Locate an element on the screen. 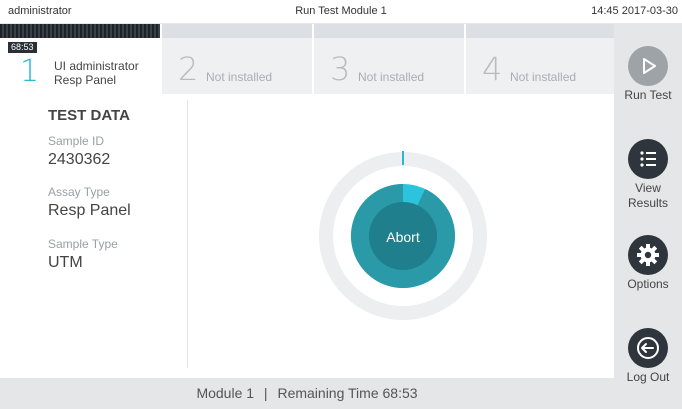 This screenshot has height=409, width=682. panel-divider is located at coordinates (187, 234).